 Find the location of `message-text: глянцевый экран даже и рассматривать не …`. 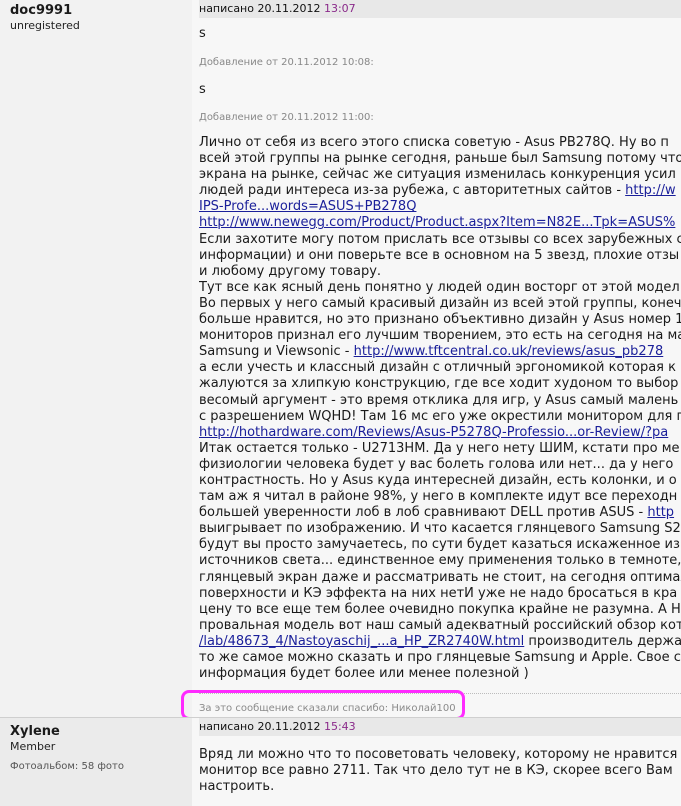

message-text: глянцевый экран даже и рассматривать не … is located at coordinates (440, 577).